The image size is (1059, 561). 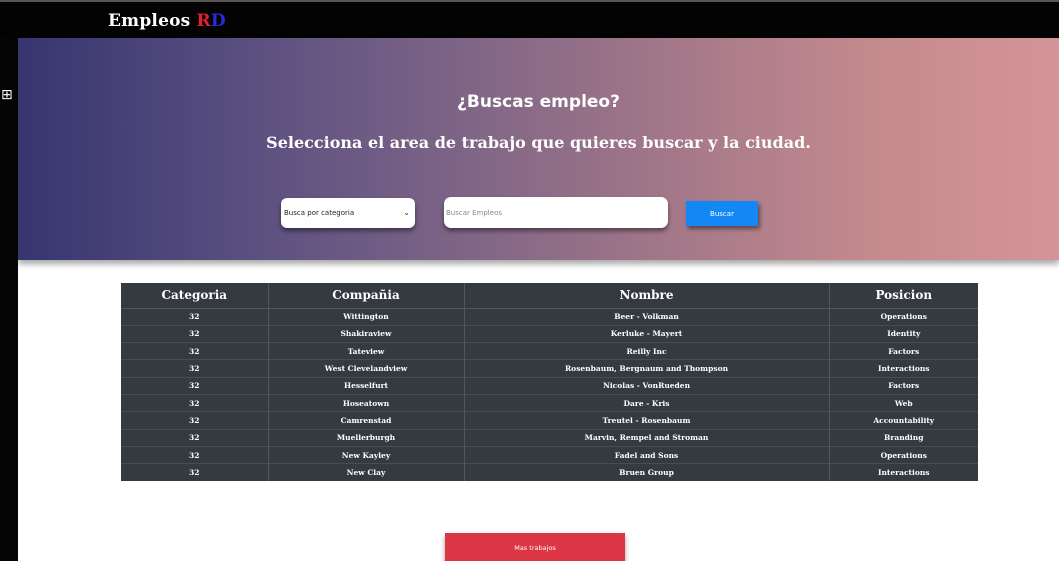 I want to click on cell-nombre: Kerluke - Mayert, so click(x=646, y=333).